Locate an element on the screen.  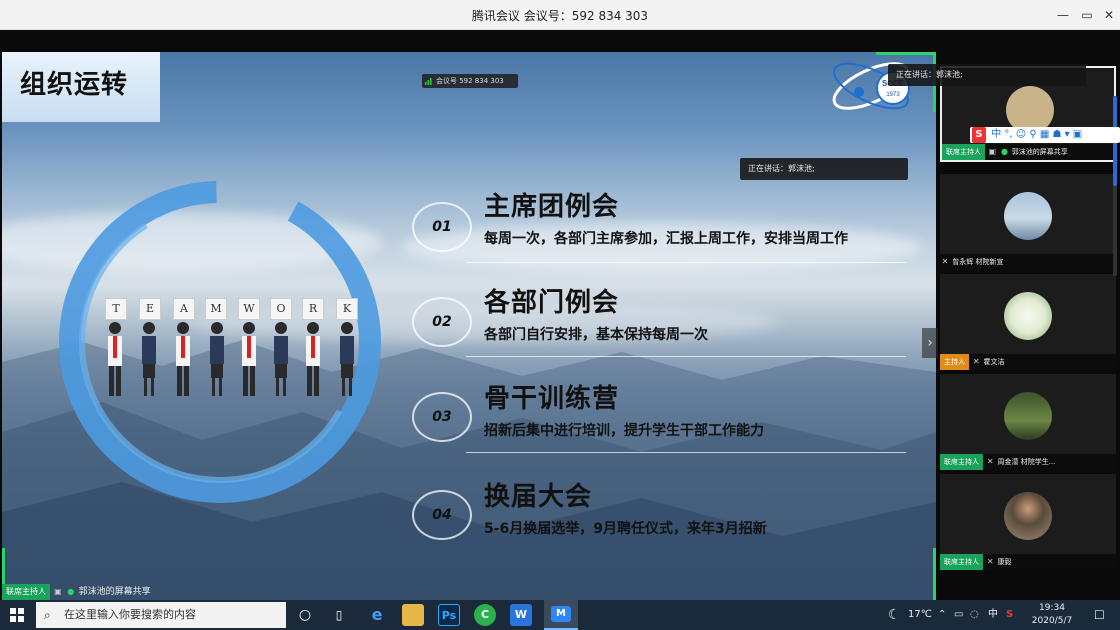
close-button: ✕ is located at coordinates (1109, 15).